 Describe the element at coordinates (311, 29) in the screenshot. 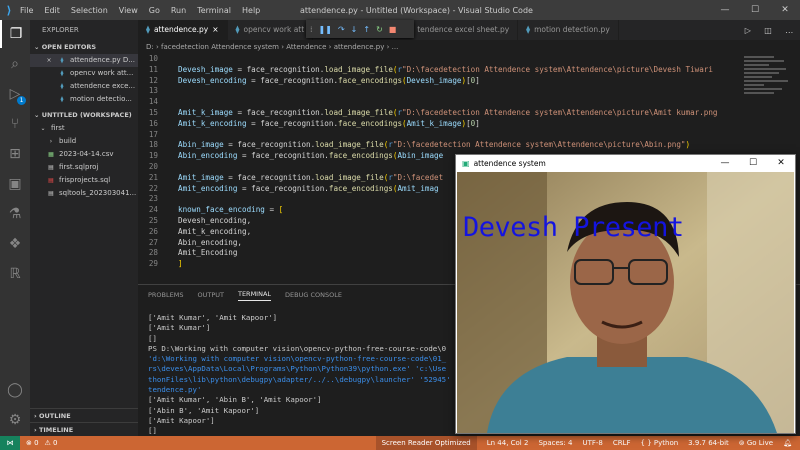

I see `drag-handle-icon: ⁞` at that location.